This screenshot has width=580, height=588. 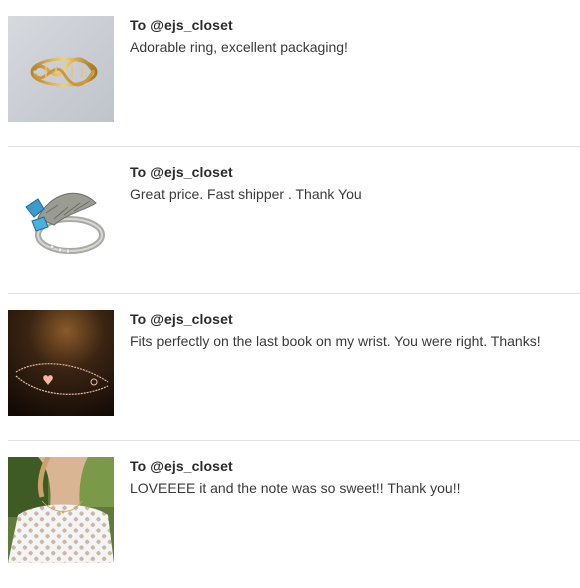 What do you see at coordinates (246, 194) in the screenshot?
I see `review-comment: Great price. Fast shipper . Thank You` at bounding box center [246, 194].